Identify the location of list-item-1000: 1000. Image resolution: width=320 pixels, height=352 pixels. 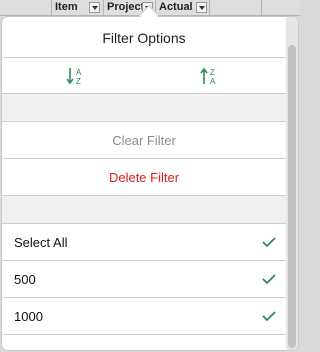
(144, 316).